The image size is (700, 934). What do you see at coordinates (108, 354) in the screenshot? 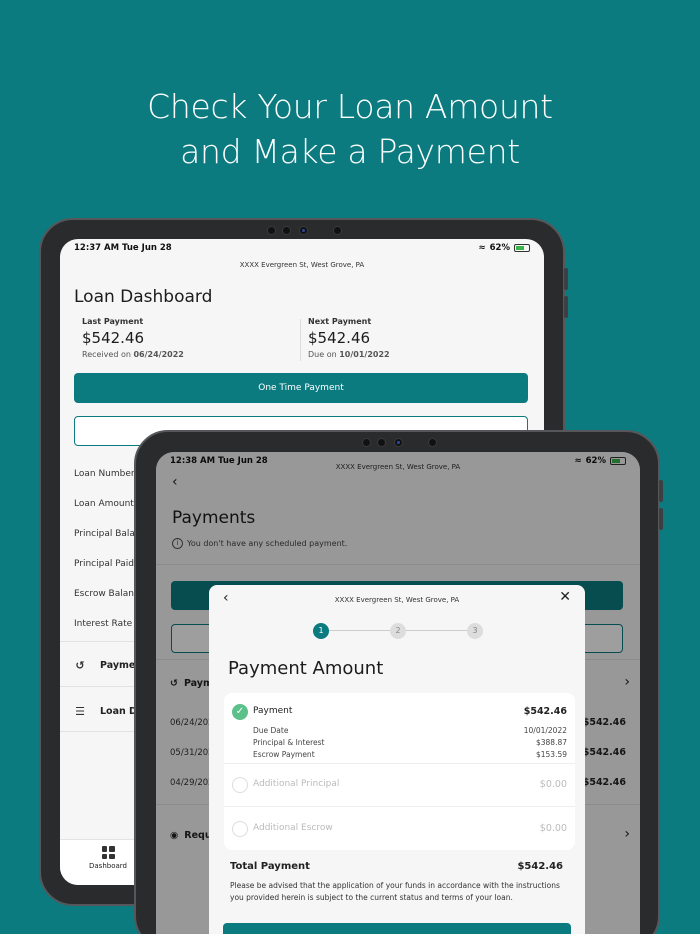
I see `last-payment-date-prefix: Received on` at bounding box center [108, 354].